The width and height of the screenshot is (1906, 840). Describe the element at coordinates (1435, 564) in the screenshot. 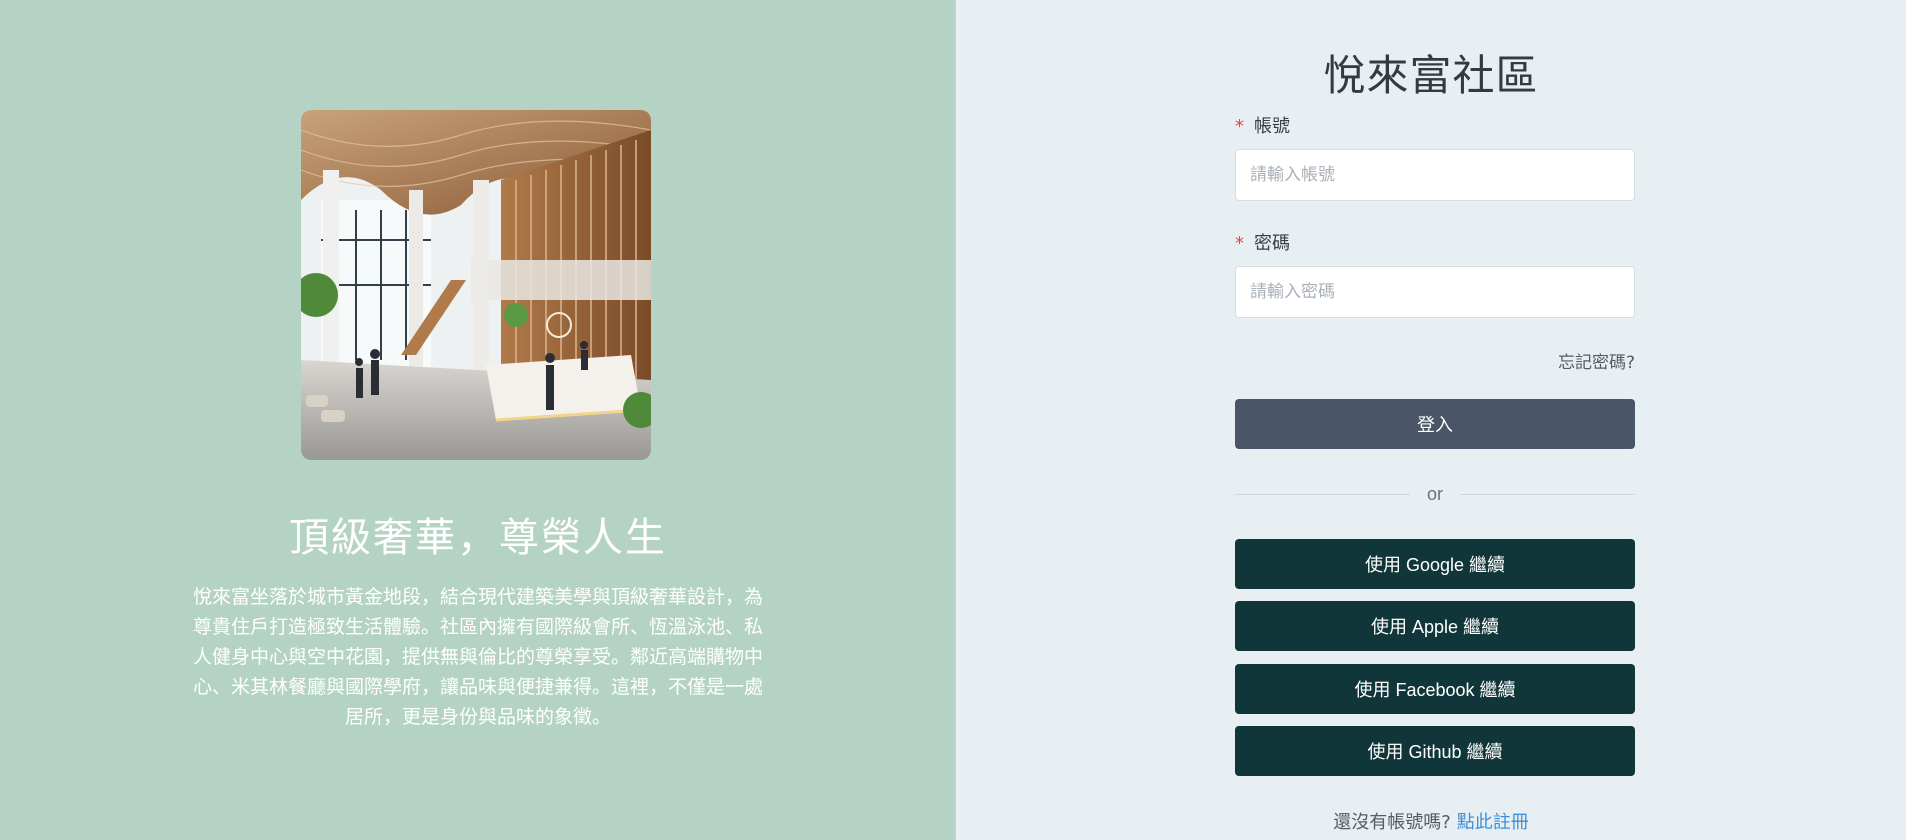

I see `google-login-button: 使用 Google 繼續` at that location.